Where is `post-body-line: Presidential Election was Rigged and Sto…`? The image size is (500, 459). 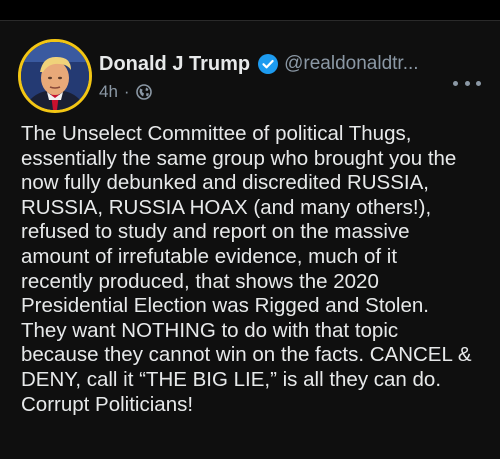 post-body-line: Presidential Election was Rigged and Sto… is located at coordinates (225, 306).